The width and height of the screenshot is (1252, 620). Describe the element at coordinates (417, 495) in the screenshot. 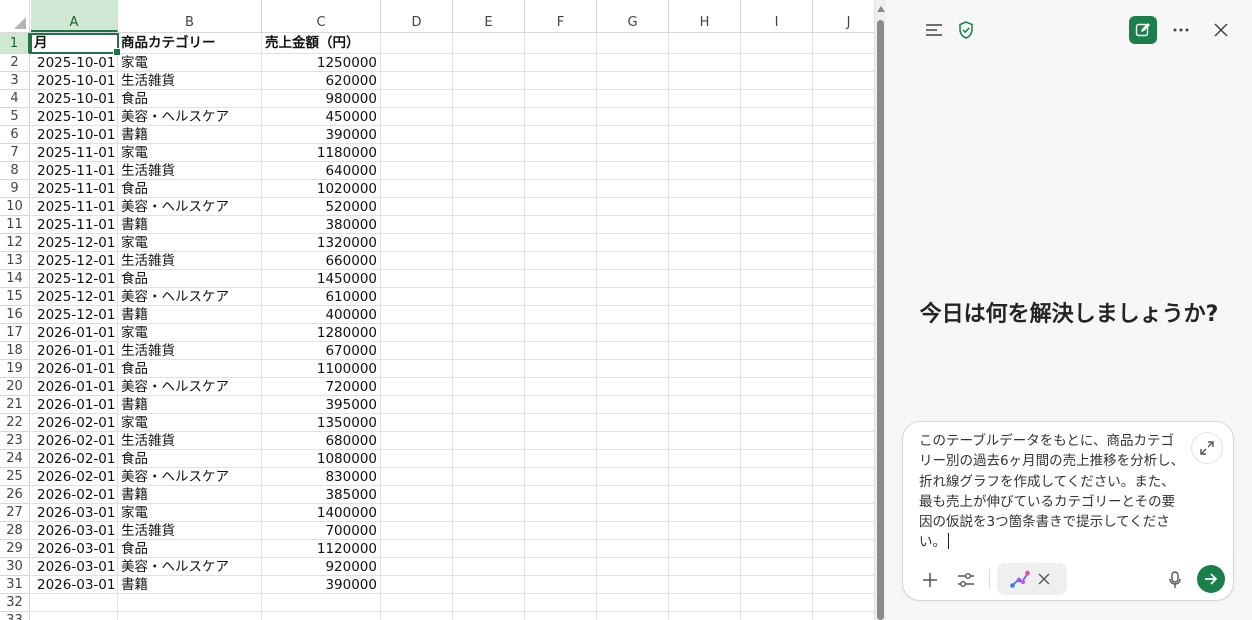

I see `cell-d26` at that location.